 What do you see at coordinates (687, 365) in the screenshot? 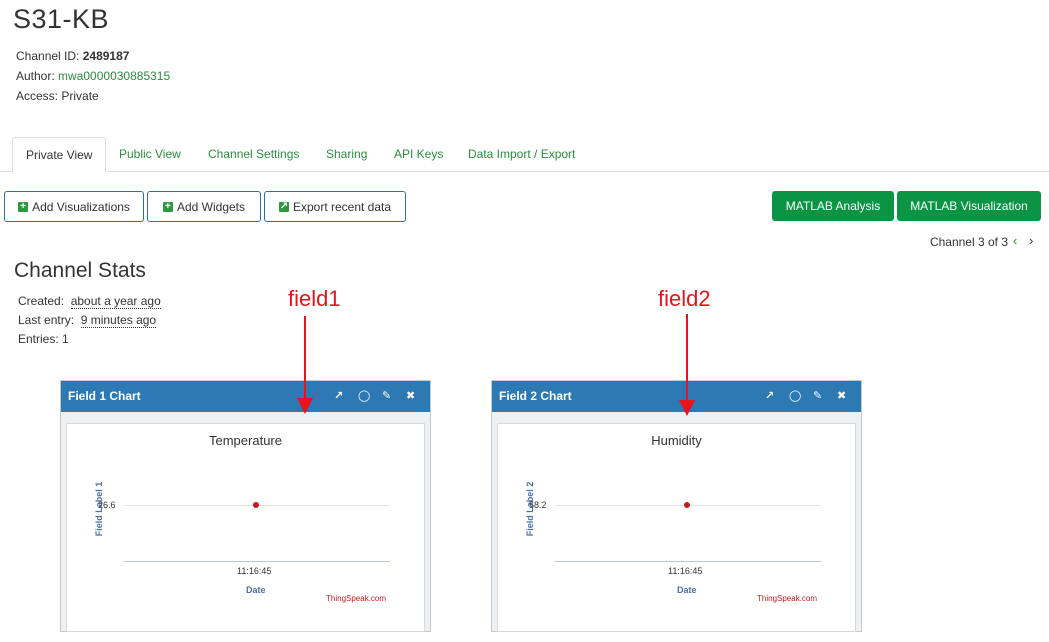
I see `arrow-field2` at bounding box center [687, 365].